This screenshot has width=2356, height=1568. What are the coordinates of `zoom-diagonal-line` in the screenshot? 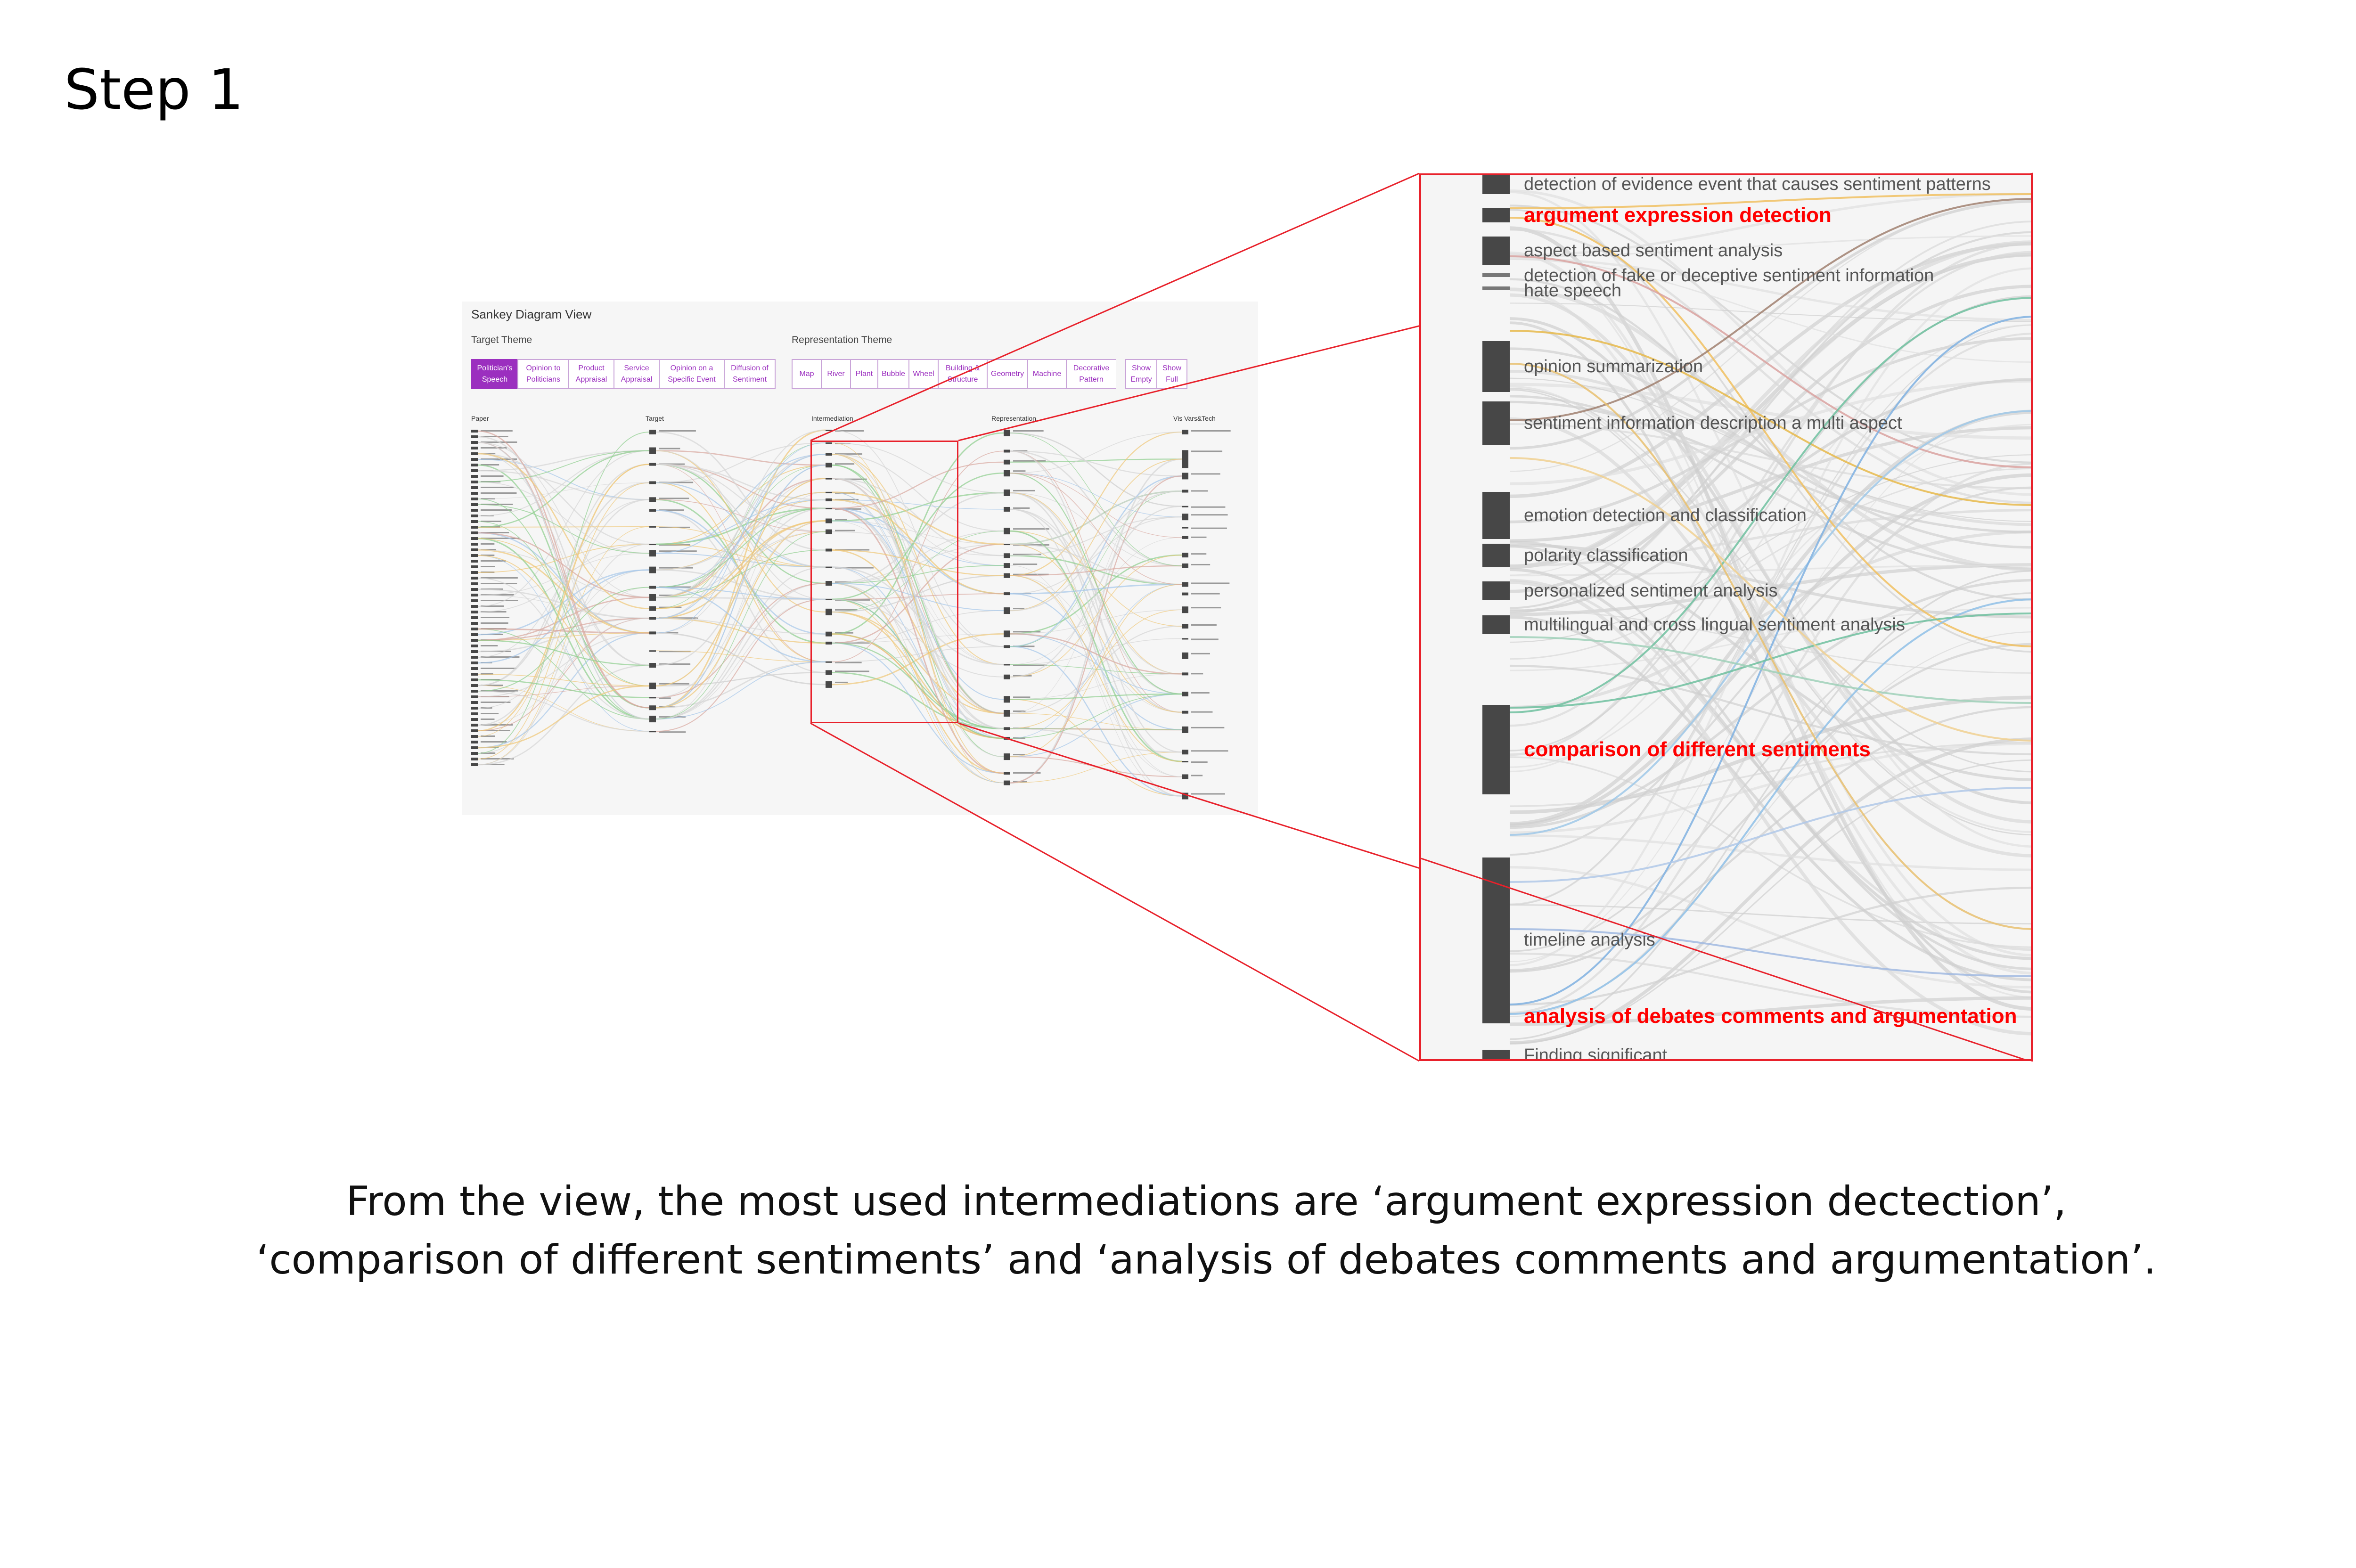 It's located at (1723, 958).